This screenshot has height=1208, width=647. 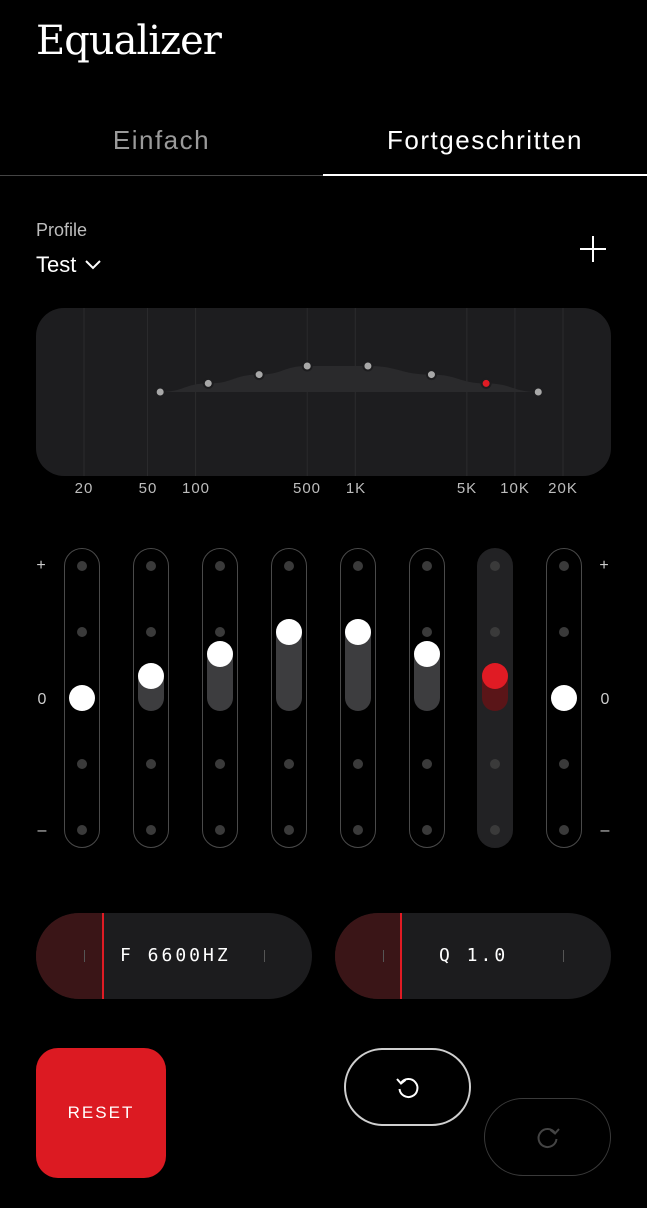 I want to click on freq-label: 5K, so click(x=467, y=488).